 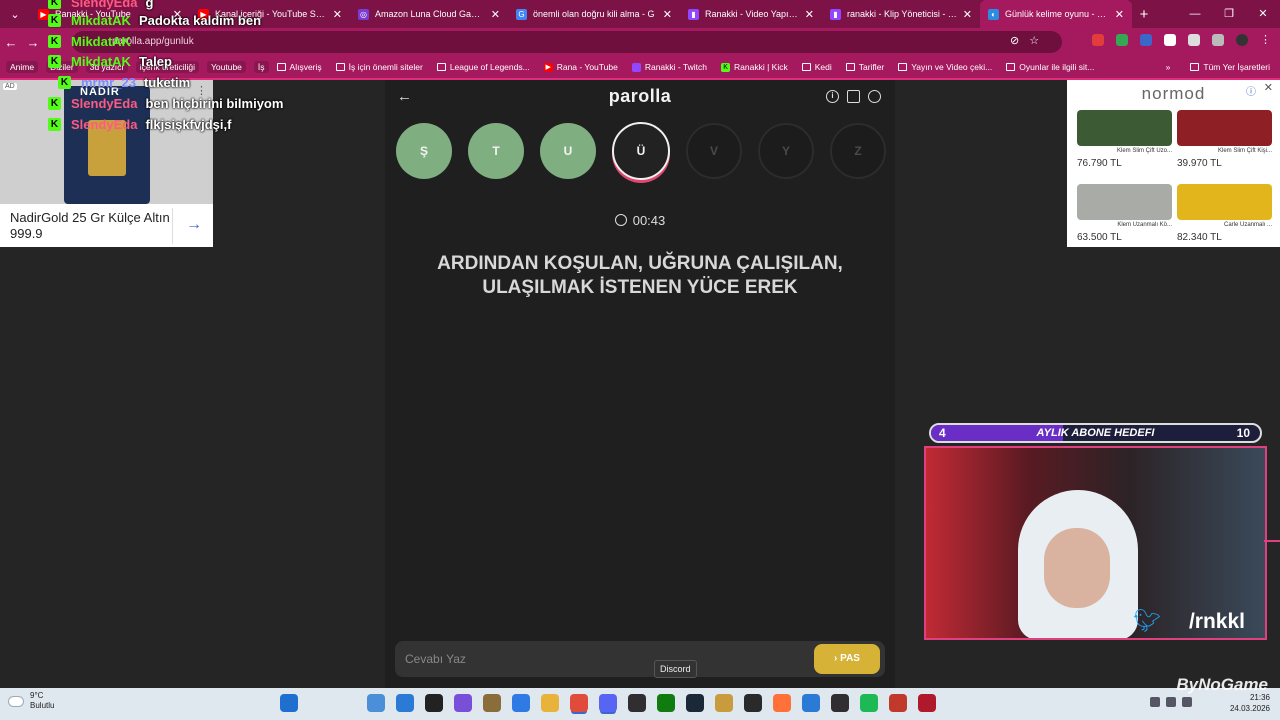 I want to click on bookmark-item: Youtube, so click(x=226, y=67).